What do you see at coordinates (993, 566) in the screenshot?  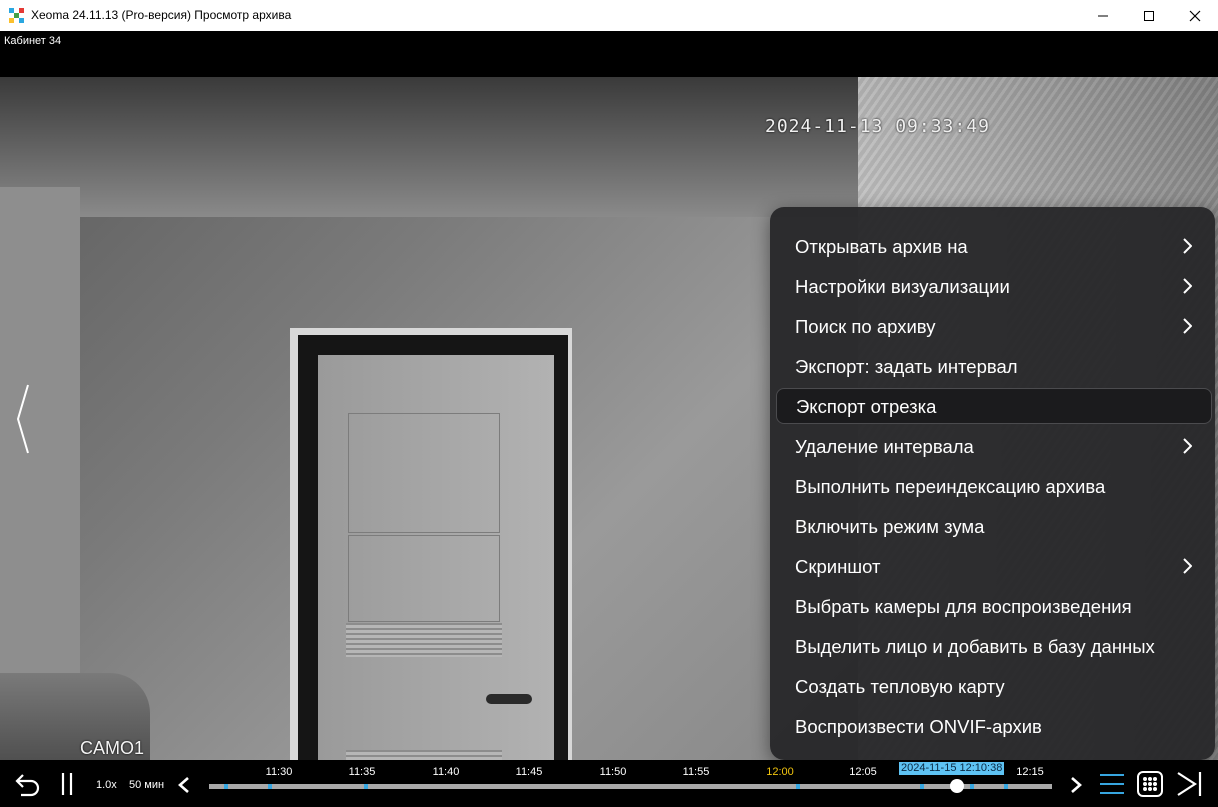 I see `menu-item-screenshot: Скриншот` at bounding box center [993, 566].